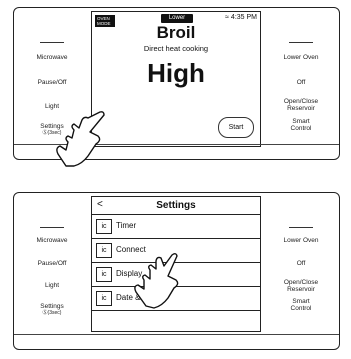 Image resolution: width=351 pixels, height=359 pixels. I want to click on settings-title: Settings, so click(176, 205).